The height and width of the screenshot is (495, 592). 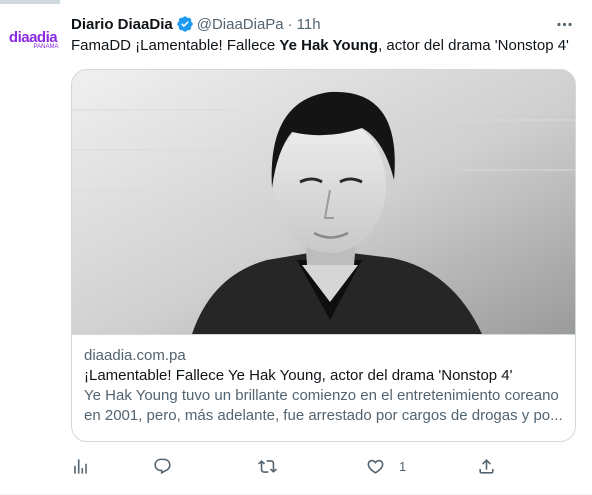 What do you see at coordinates (386, 466) in the screenshot?
I see `like-button: 1` at bounding box center [386, 466].